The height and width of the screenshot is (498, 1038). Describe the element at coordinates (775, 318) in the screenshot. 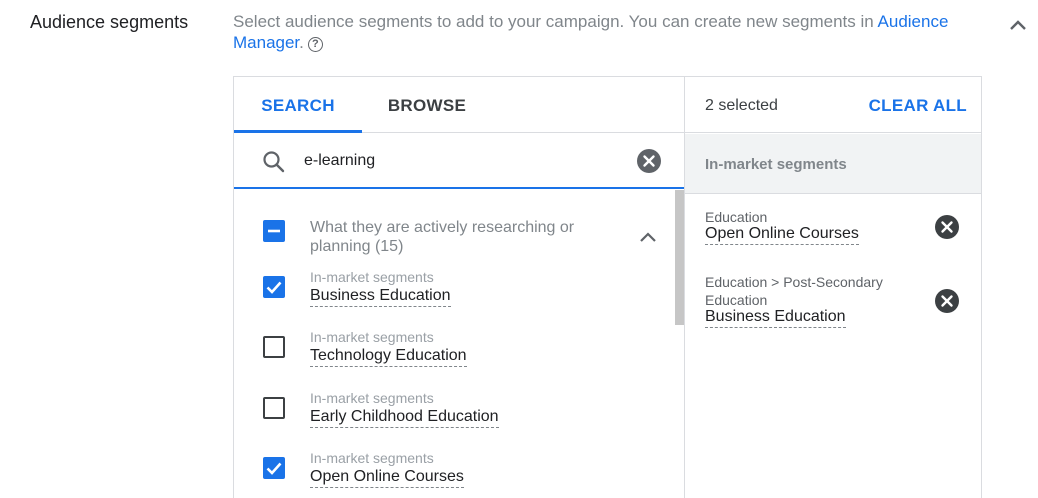

I see `selected-item-name: Business Education` at that location.